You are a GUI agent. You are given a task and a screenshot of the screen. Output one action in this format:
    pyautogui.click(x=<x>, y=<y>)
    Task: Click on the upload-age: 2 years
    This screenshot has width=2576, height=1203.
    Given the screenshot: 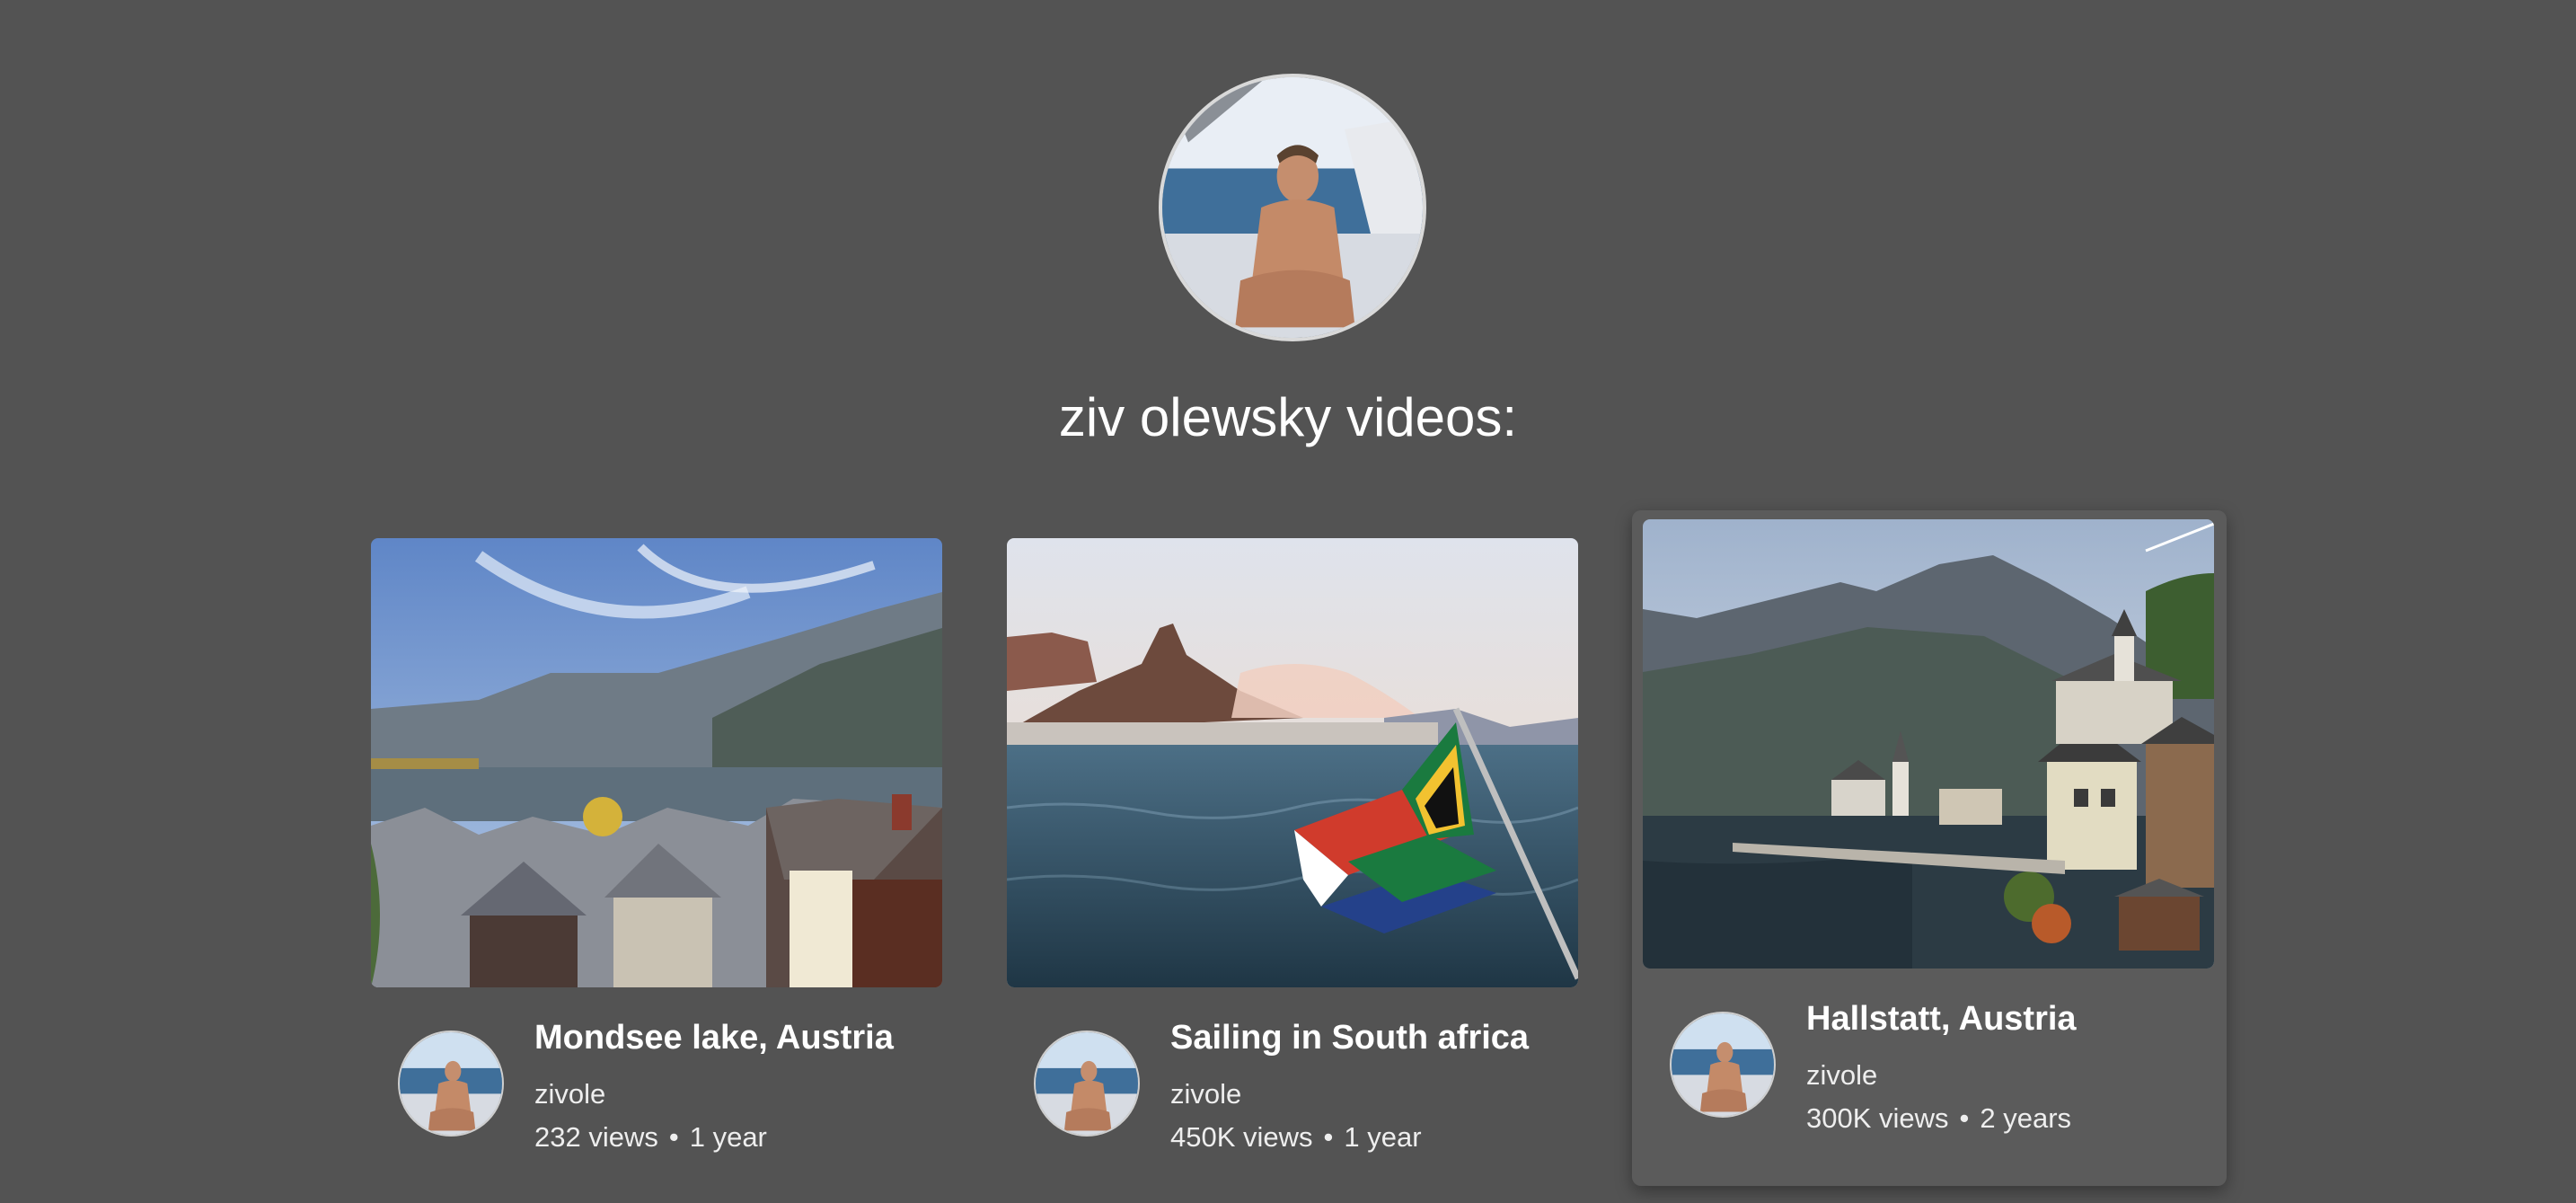 What is the action you would take?
    pyautogui.click(x=2026, y=1118)
    